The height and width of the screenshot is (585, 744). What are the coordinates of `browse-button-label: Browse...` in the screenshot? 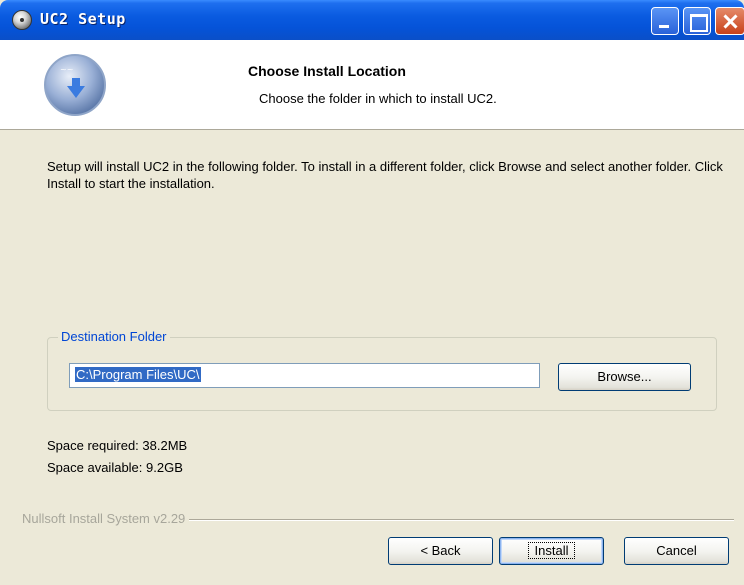 It's located at (624, 376).